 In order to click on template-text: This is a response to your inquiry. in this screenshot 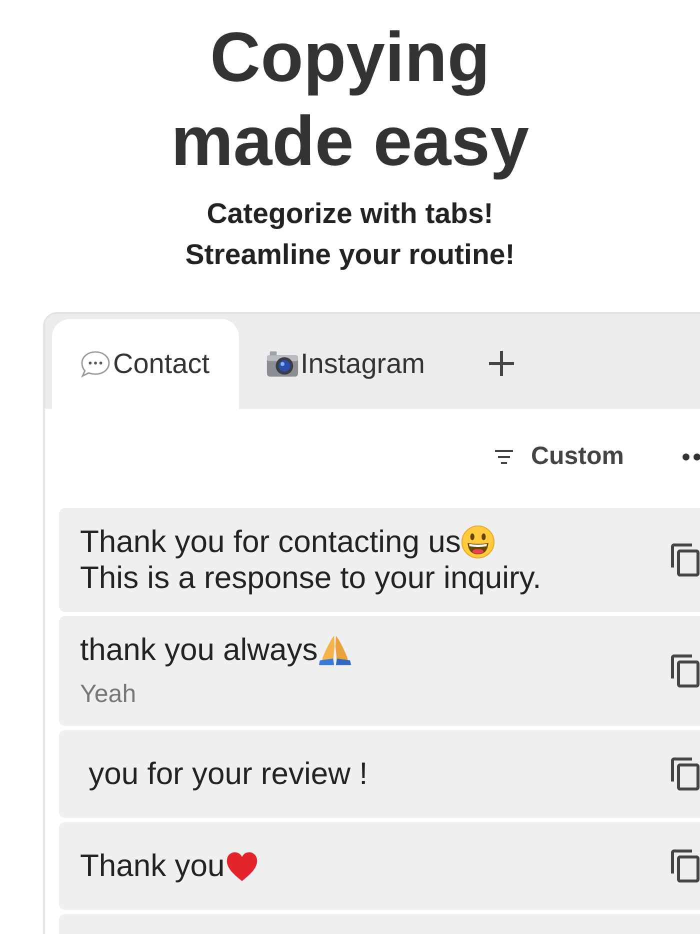, I will do `click(311, 578)`.